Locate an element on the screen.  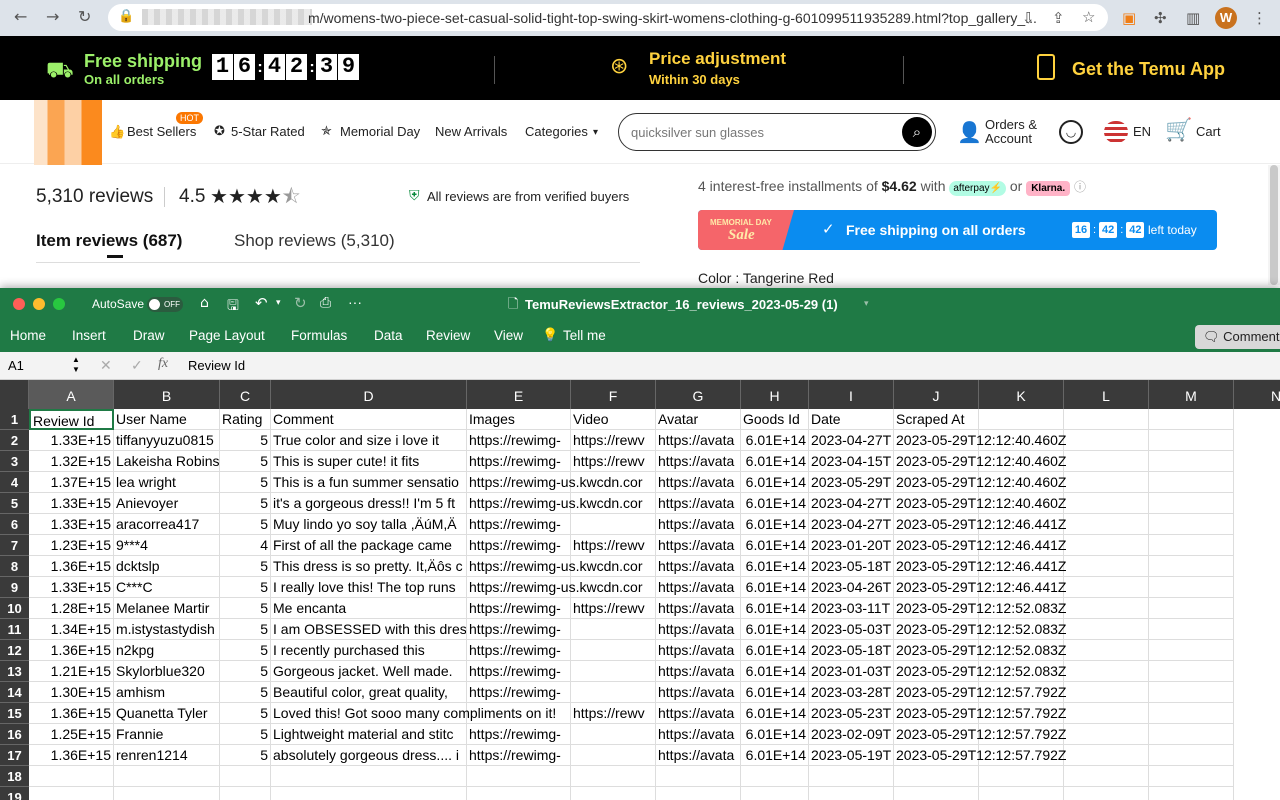
profile-avatar: W is located at coordinates (1226, 18).